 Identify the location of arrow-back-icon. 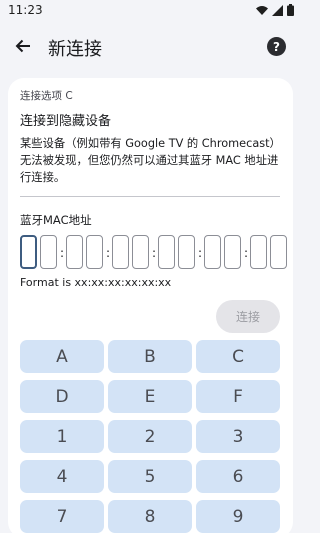
(22, 46).